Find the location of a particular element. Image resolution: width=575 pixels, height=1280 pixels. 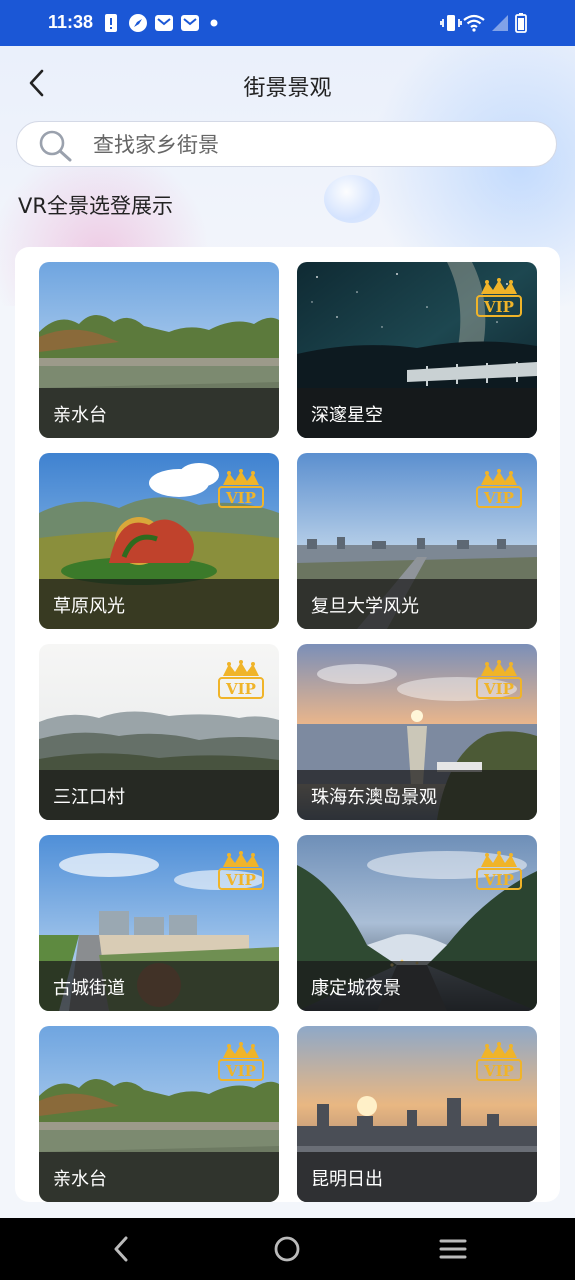

vr-tile-starry-sky: VIP 深邃星空 is located at coordinates (417, 350).